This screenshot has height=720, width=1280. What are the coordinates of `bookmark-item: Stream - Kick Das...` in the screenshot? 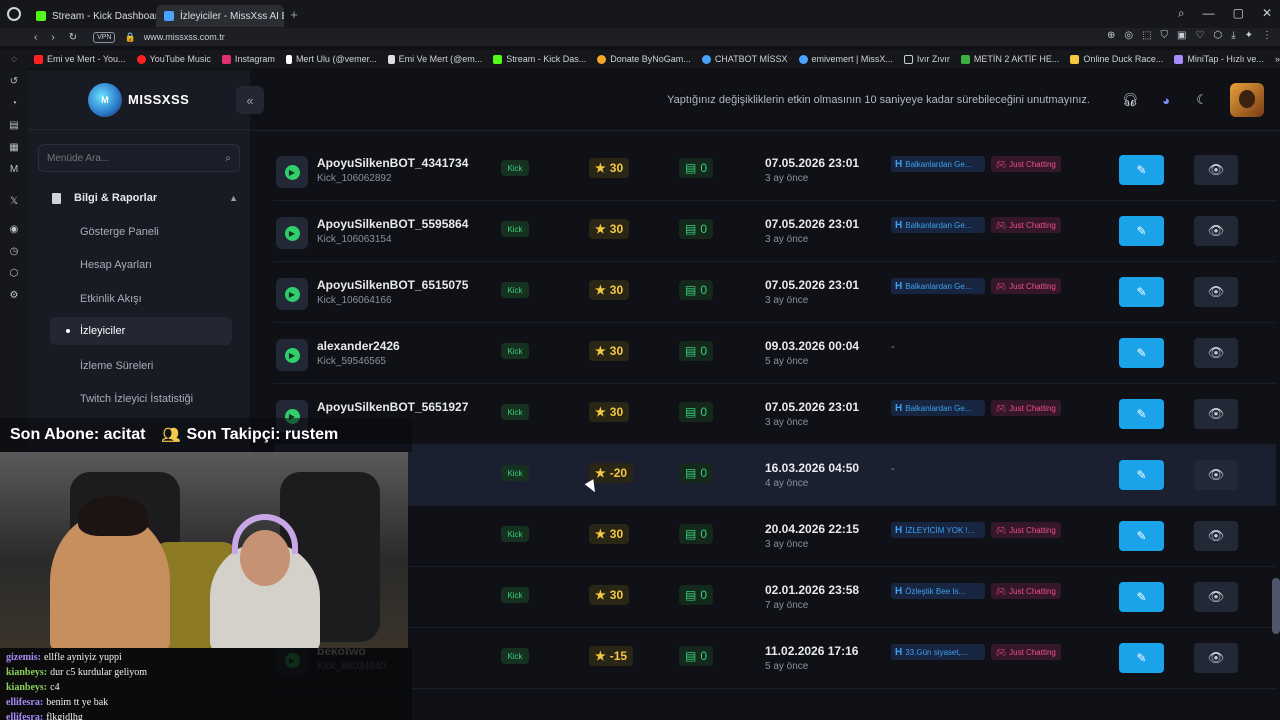 It's located at (539, 59).